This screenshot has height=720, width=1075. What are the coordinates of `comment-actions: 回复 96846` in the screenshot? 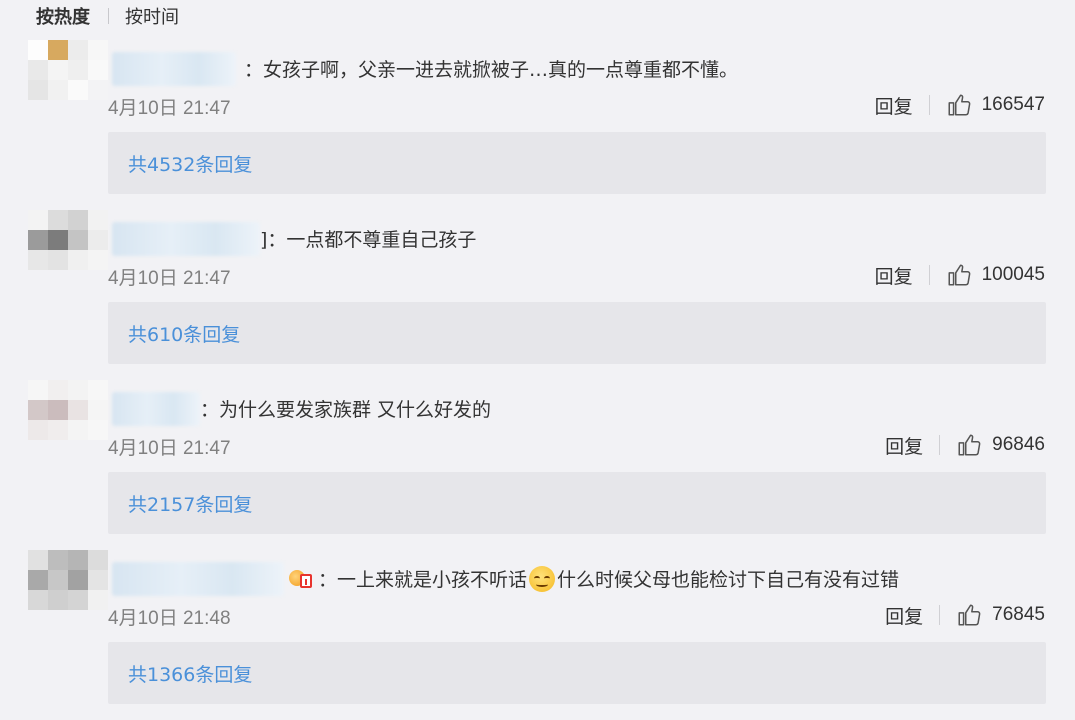 It's located at (965, 445).